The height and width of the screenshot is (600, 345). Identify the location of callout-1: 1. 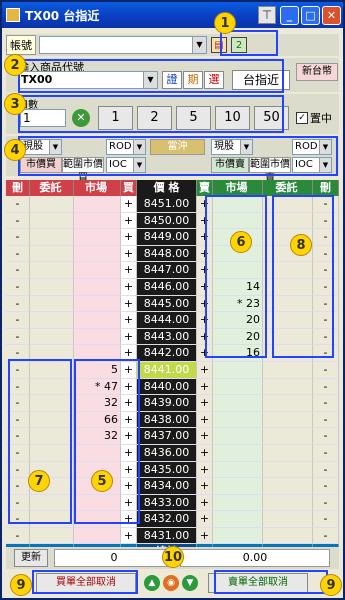
(225, 23).